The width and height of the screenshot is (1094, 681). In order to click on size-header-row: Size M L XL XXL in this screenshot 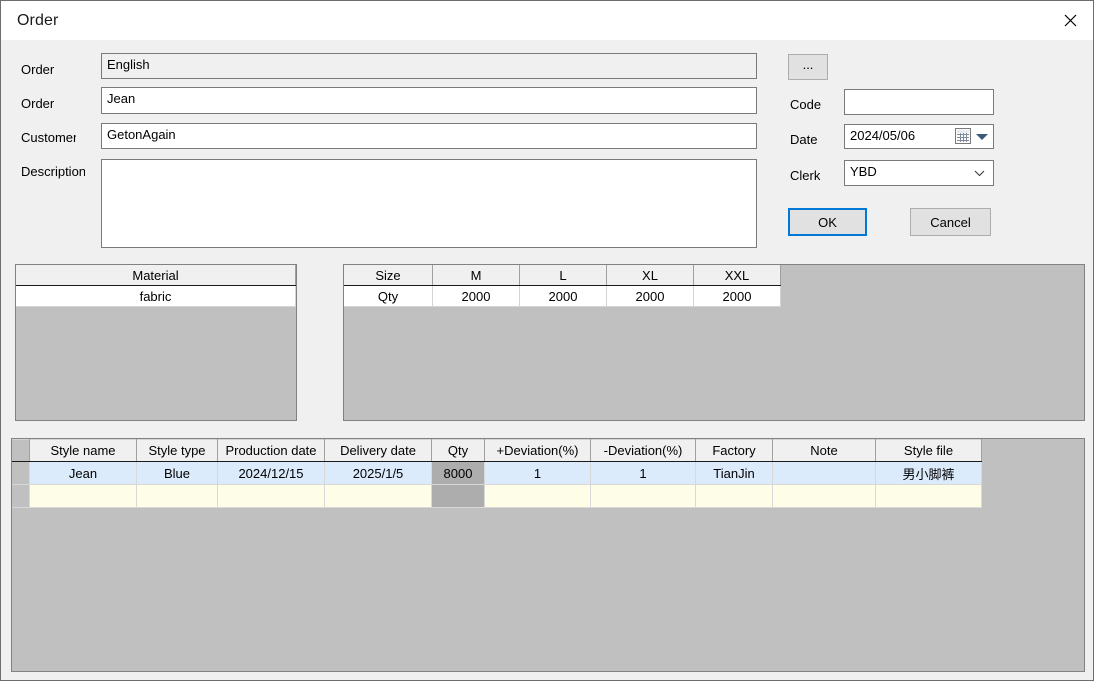, I will do `click(562, 275)`.